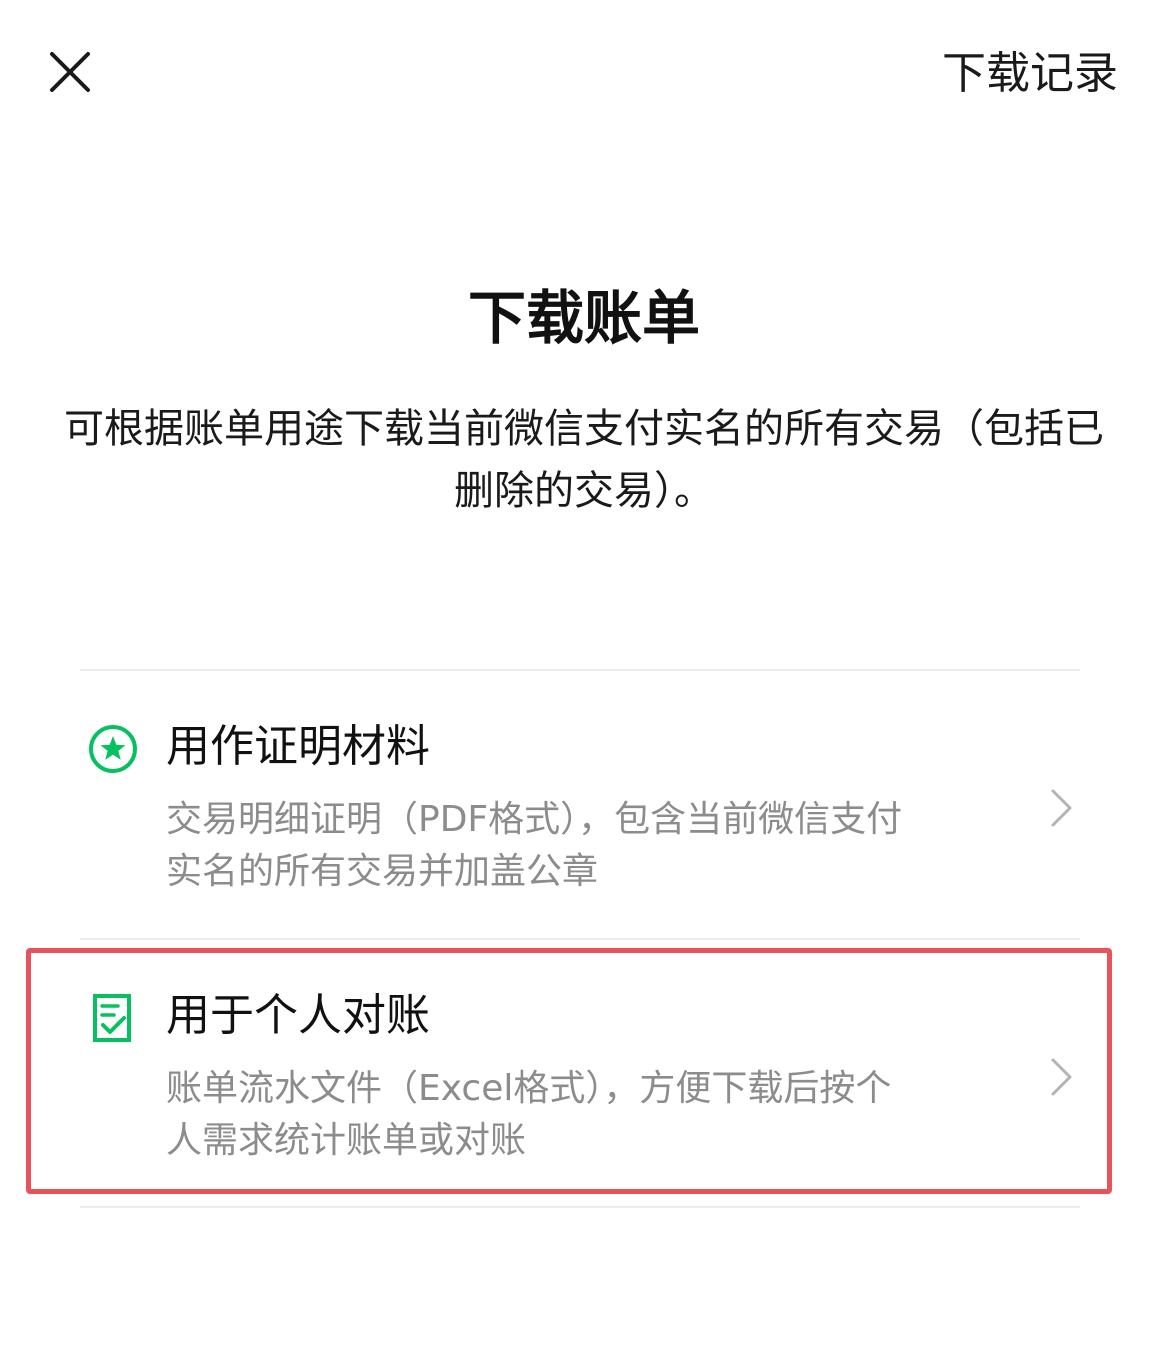 The image size is (1168, 1360). Describe the element at coordinates (298, 1015) in the screenshot. I see `option-title: 用于个人对账` at that location.